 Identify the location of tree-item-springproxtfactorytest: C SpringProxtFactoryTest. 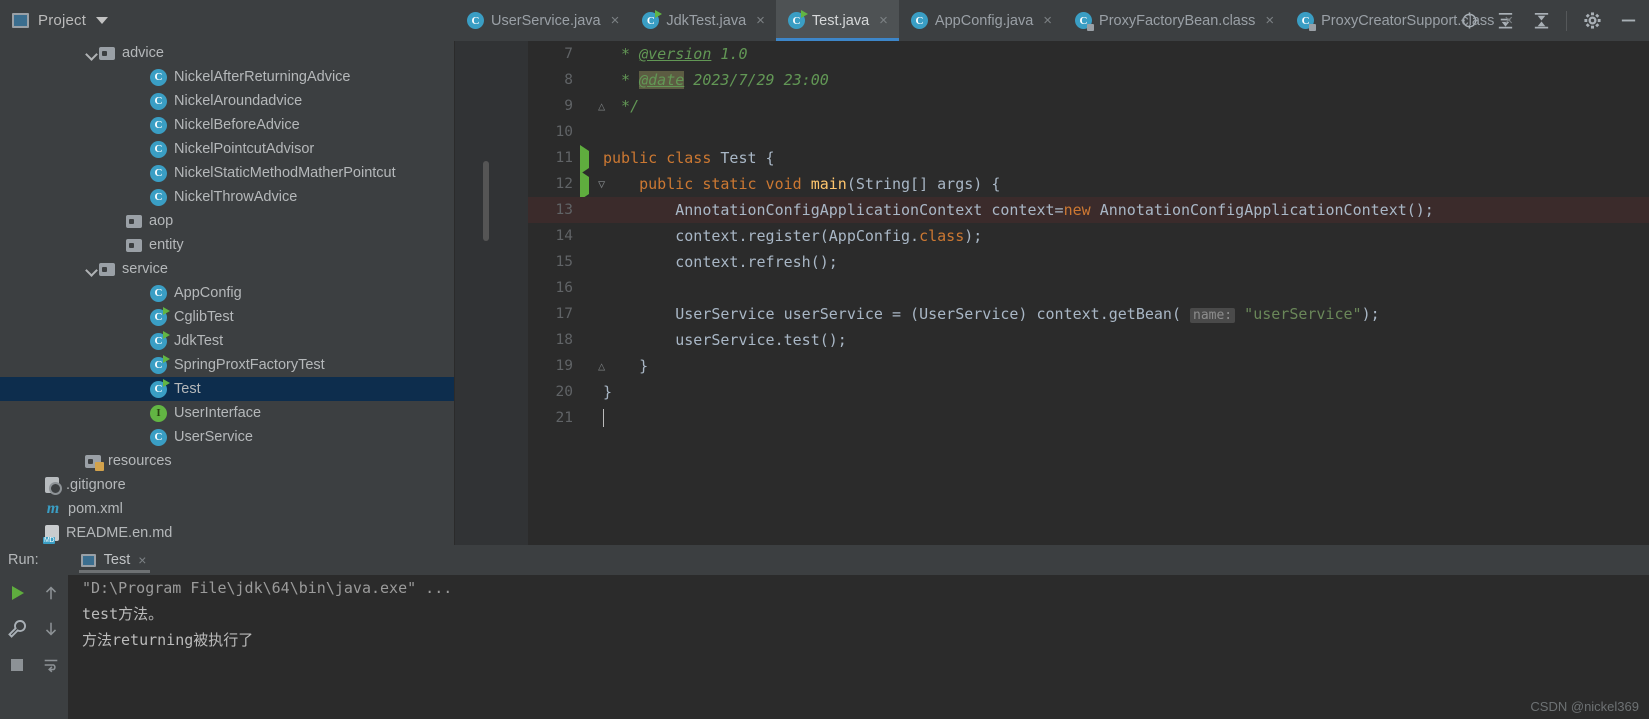
(227, 365).